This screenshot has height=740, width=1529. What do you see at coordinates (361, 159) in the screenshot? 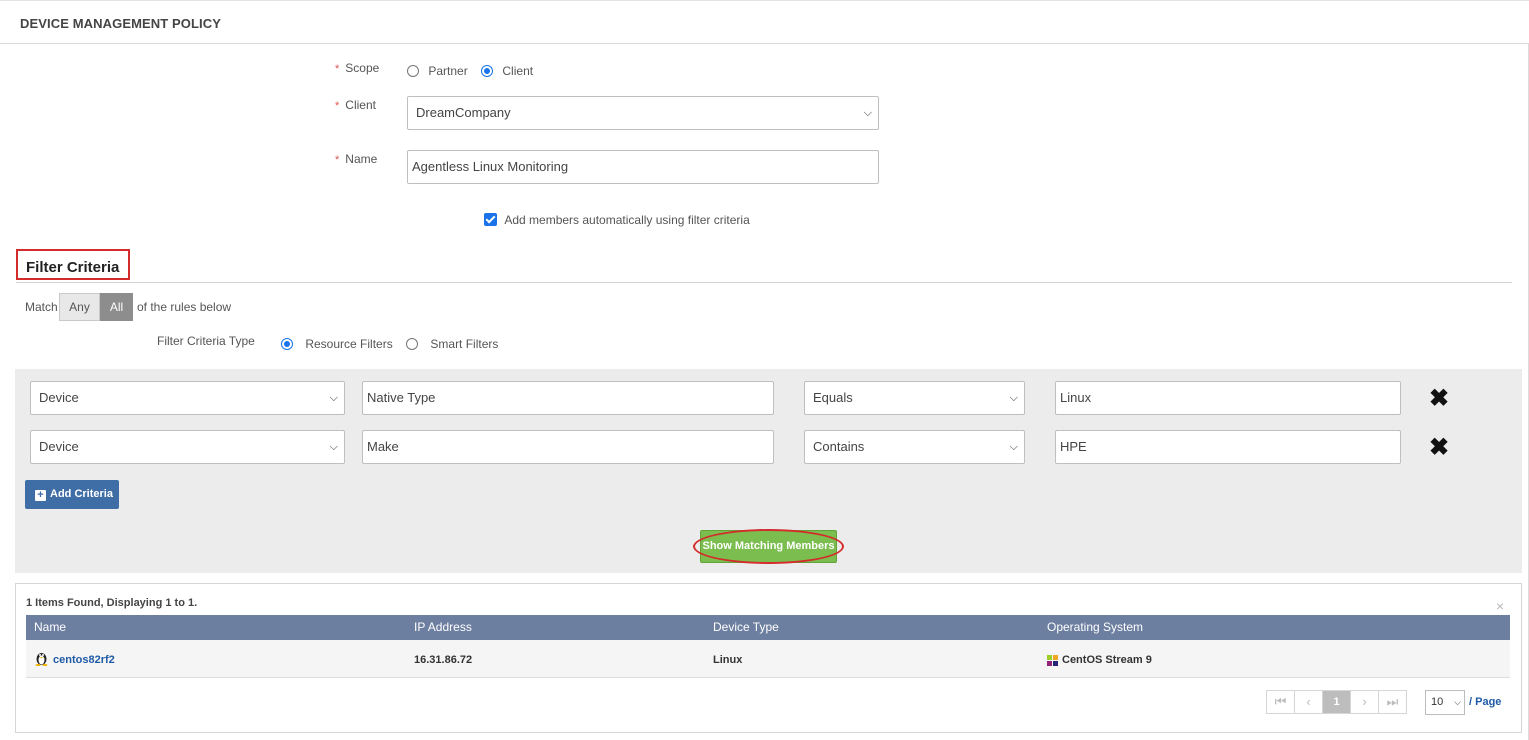
I see `name-label-text: Name` at bounding box center [361, 159].